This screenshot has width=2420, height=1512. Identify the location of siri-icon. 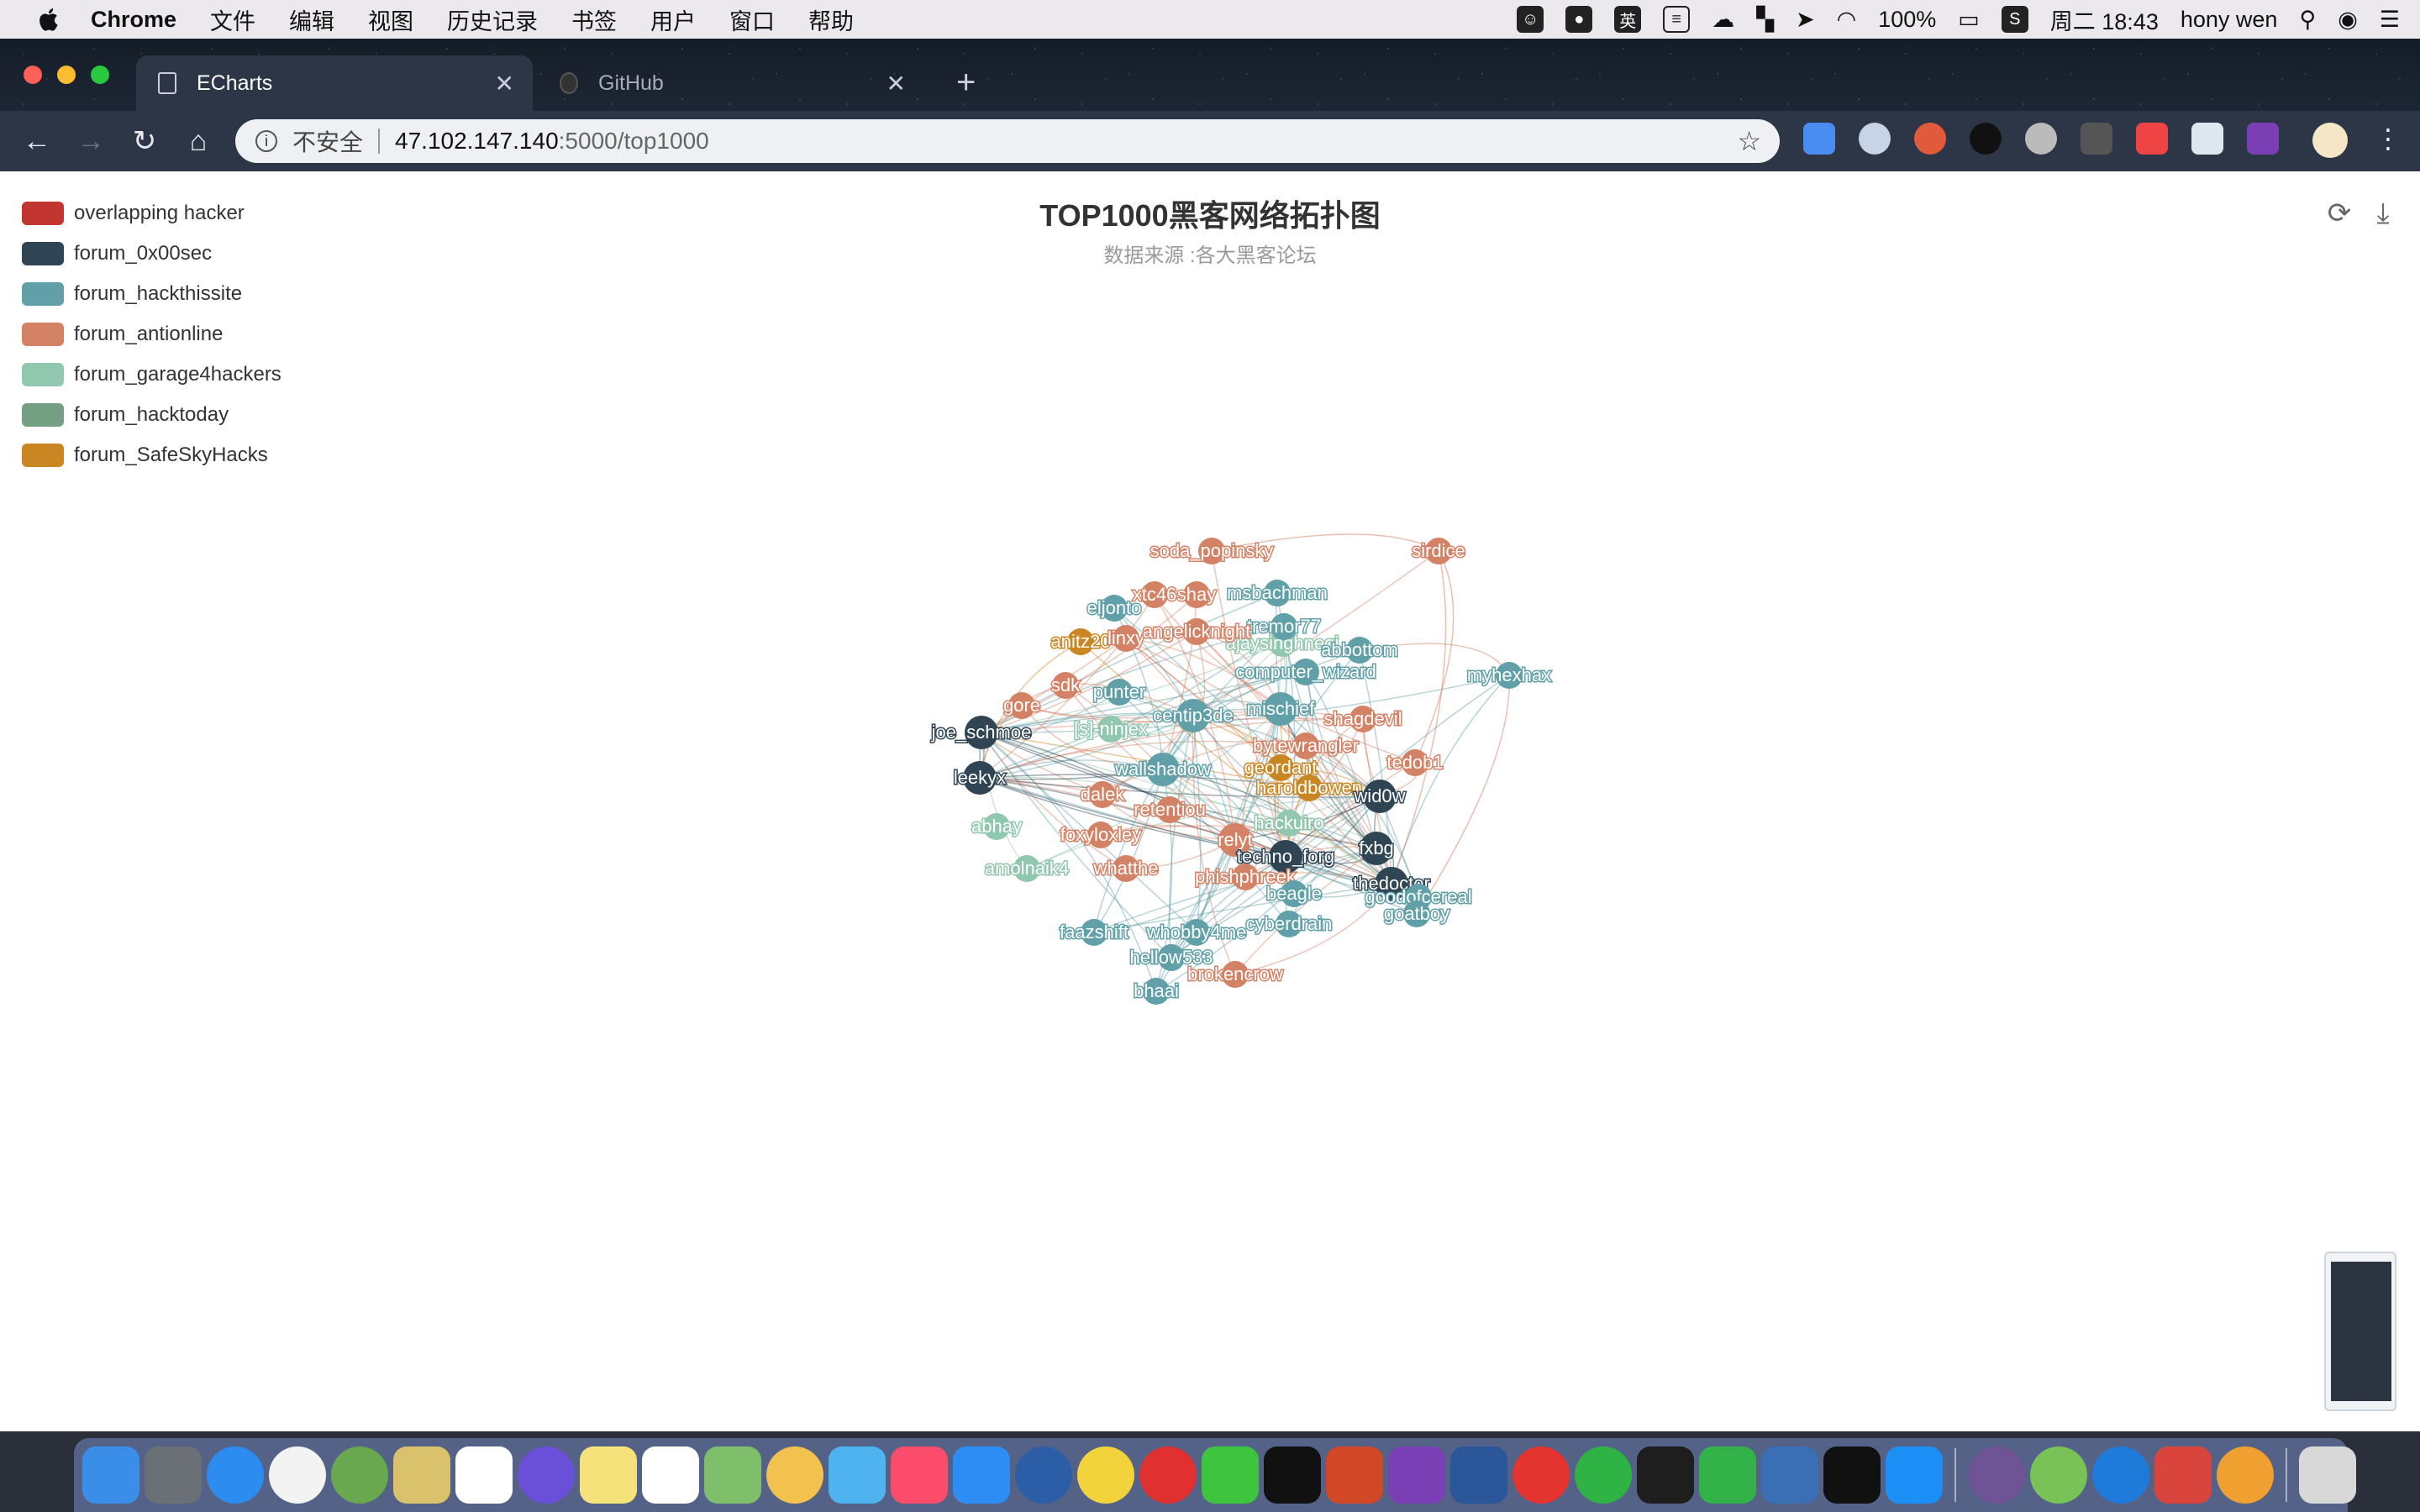
(546, 1475).